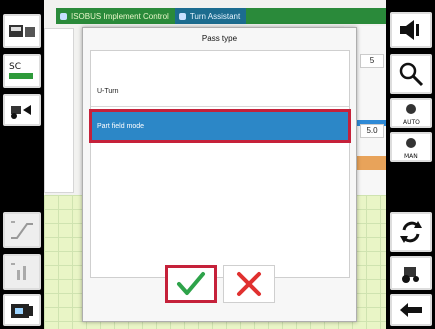  I want to click on back-button, so click(411, 310).